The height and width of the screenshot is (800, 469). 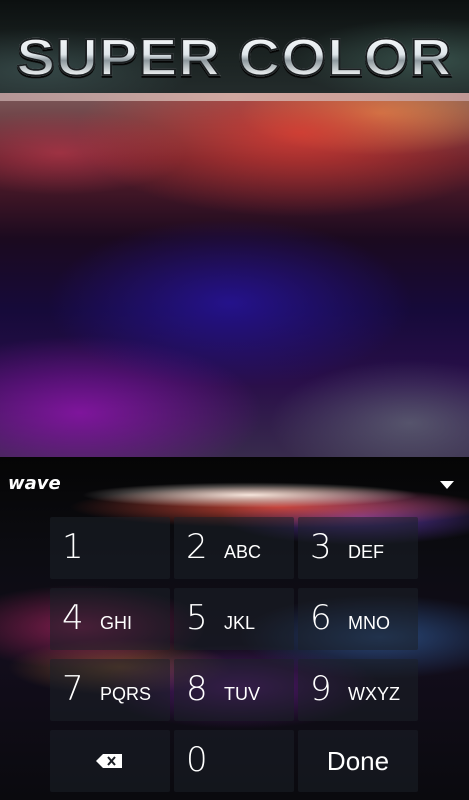 I want to click on key-letters: TUV, so click(x=242, y=694).